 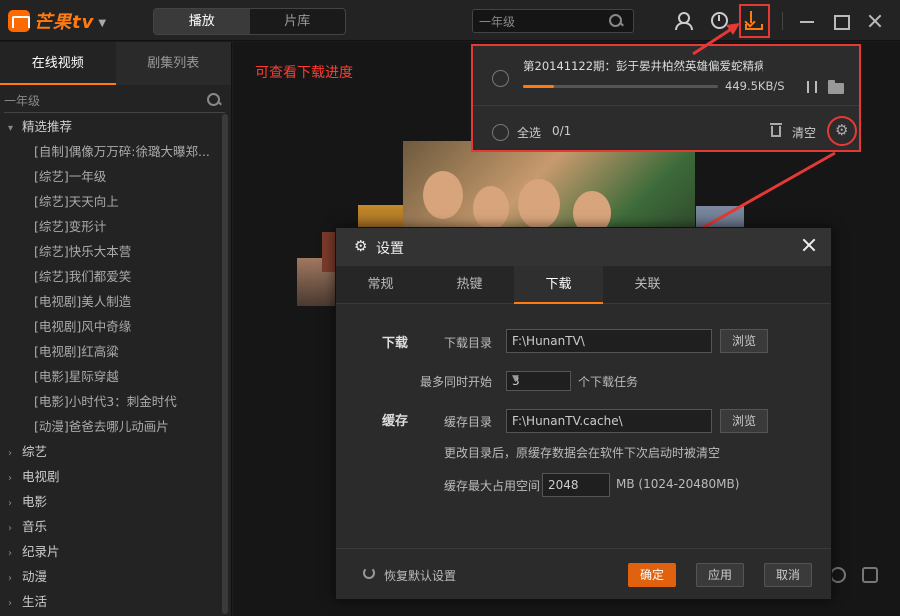 What do you see at coordinates (875, 21) in the screenshot?
I see `close-window-icon` at bounding box center [875, 21].